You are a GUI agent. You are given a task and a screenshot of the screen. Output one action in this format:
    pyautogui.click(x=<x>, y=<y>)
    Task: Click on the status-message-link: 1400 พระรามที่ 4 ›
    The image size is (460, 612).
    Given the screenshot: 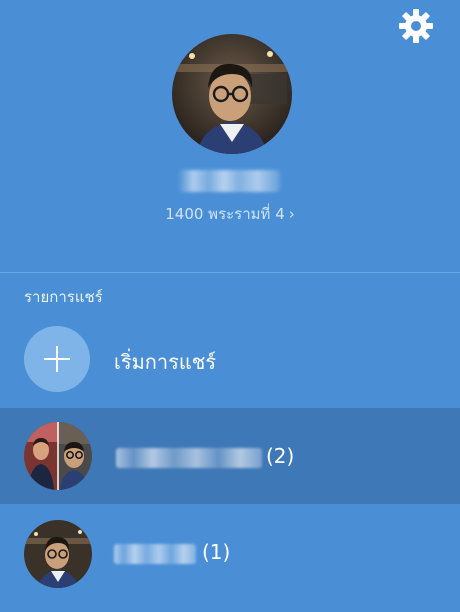 What is the action you would take?
    pyautogui.click(x=230, y=214)
    